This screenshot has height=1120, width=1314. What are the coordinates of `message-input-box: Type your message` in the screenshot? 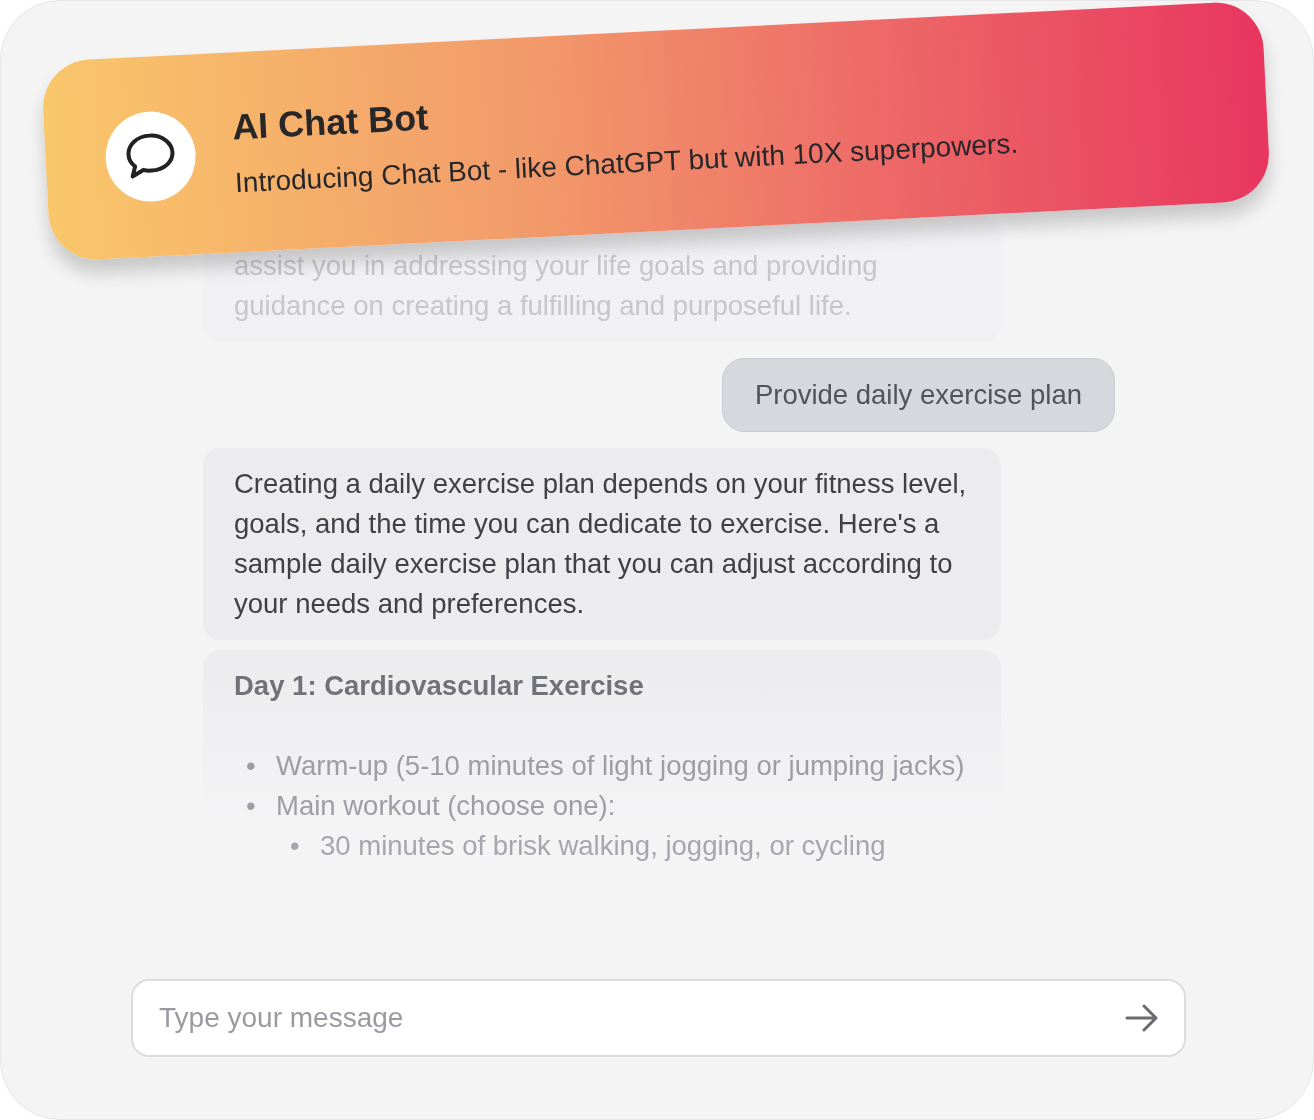 It's located at (658, 1018).